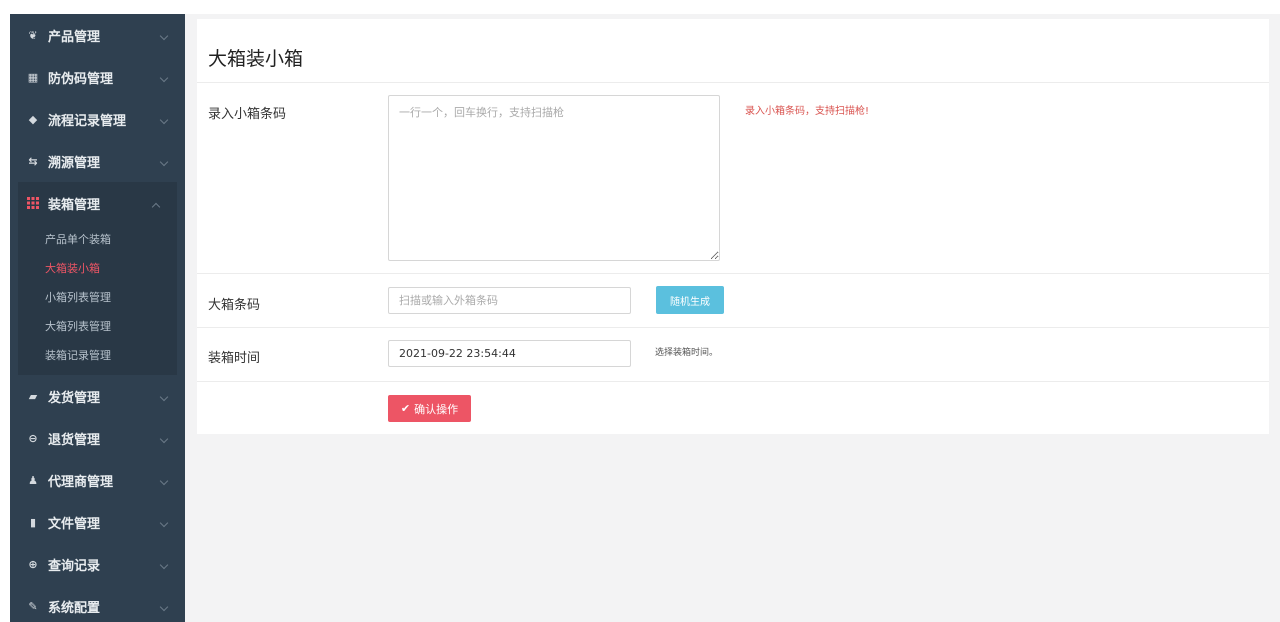  Describe the element at coordinates (33, 77) in the screenshot. I see `barcode-icon: ▦` at that location.